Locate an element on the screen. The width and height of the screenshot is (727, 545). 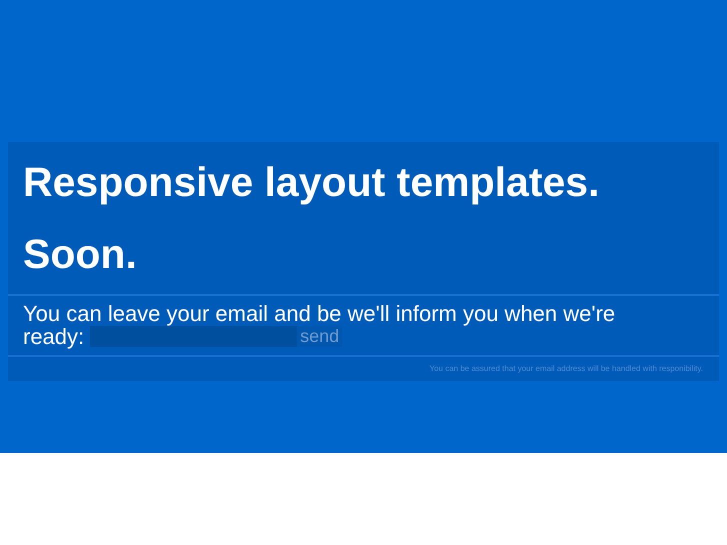
signup-text: You can leave your email and be we'll inform you when we're is located at coordinates (319, 313).